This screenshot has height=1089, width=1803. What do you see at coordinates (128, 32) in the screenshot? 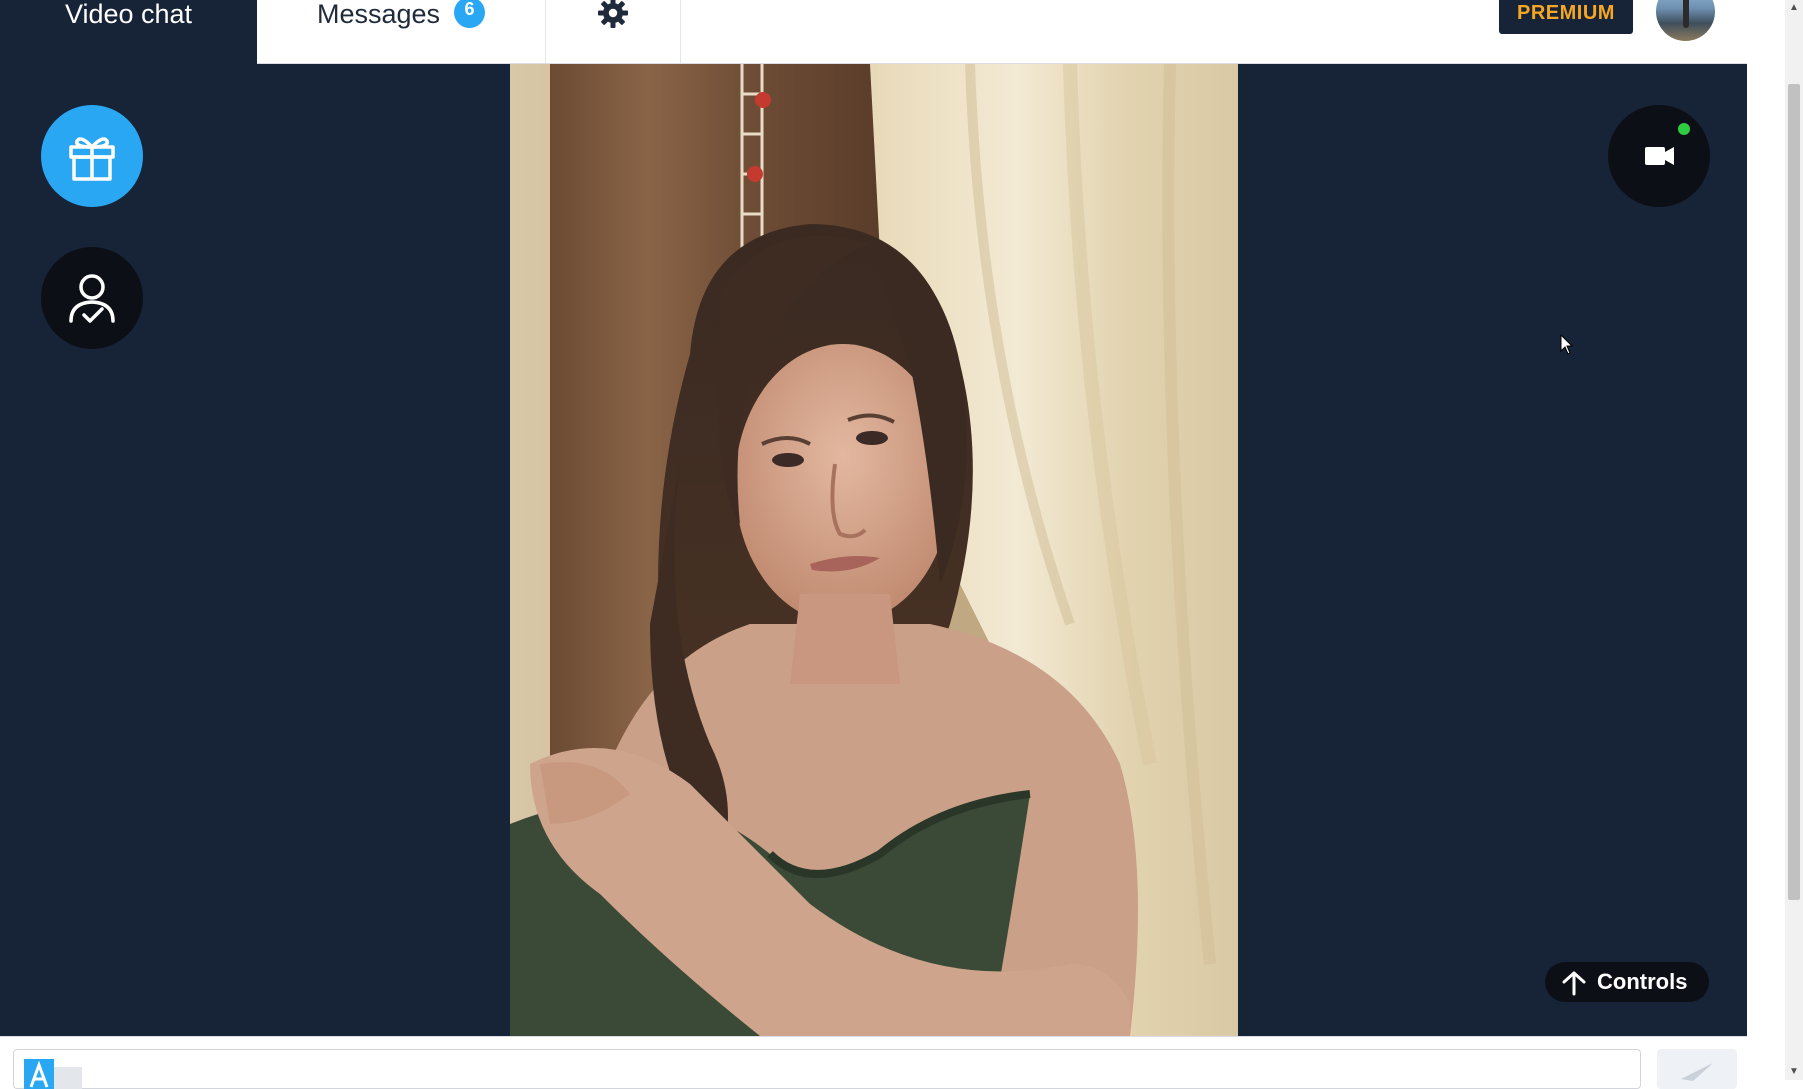
I see `tab-video-chat: Video chat` at bounding box center [128, 32].